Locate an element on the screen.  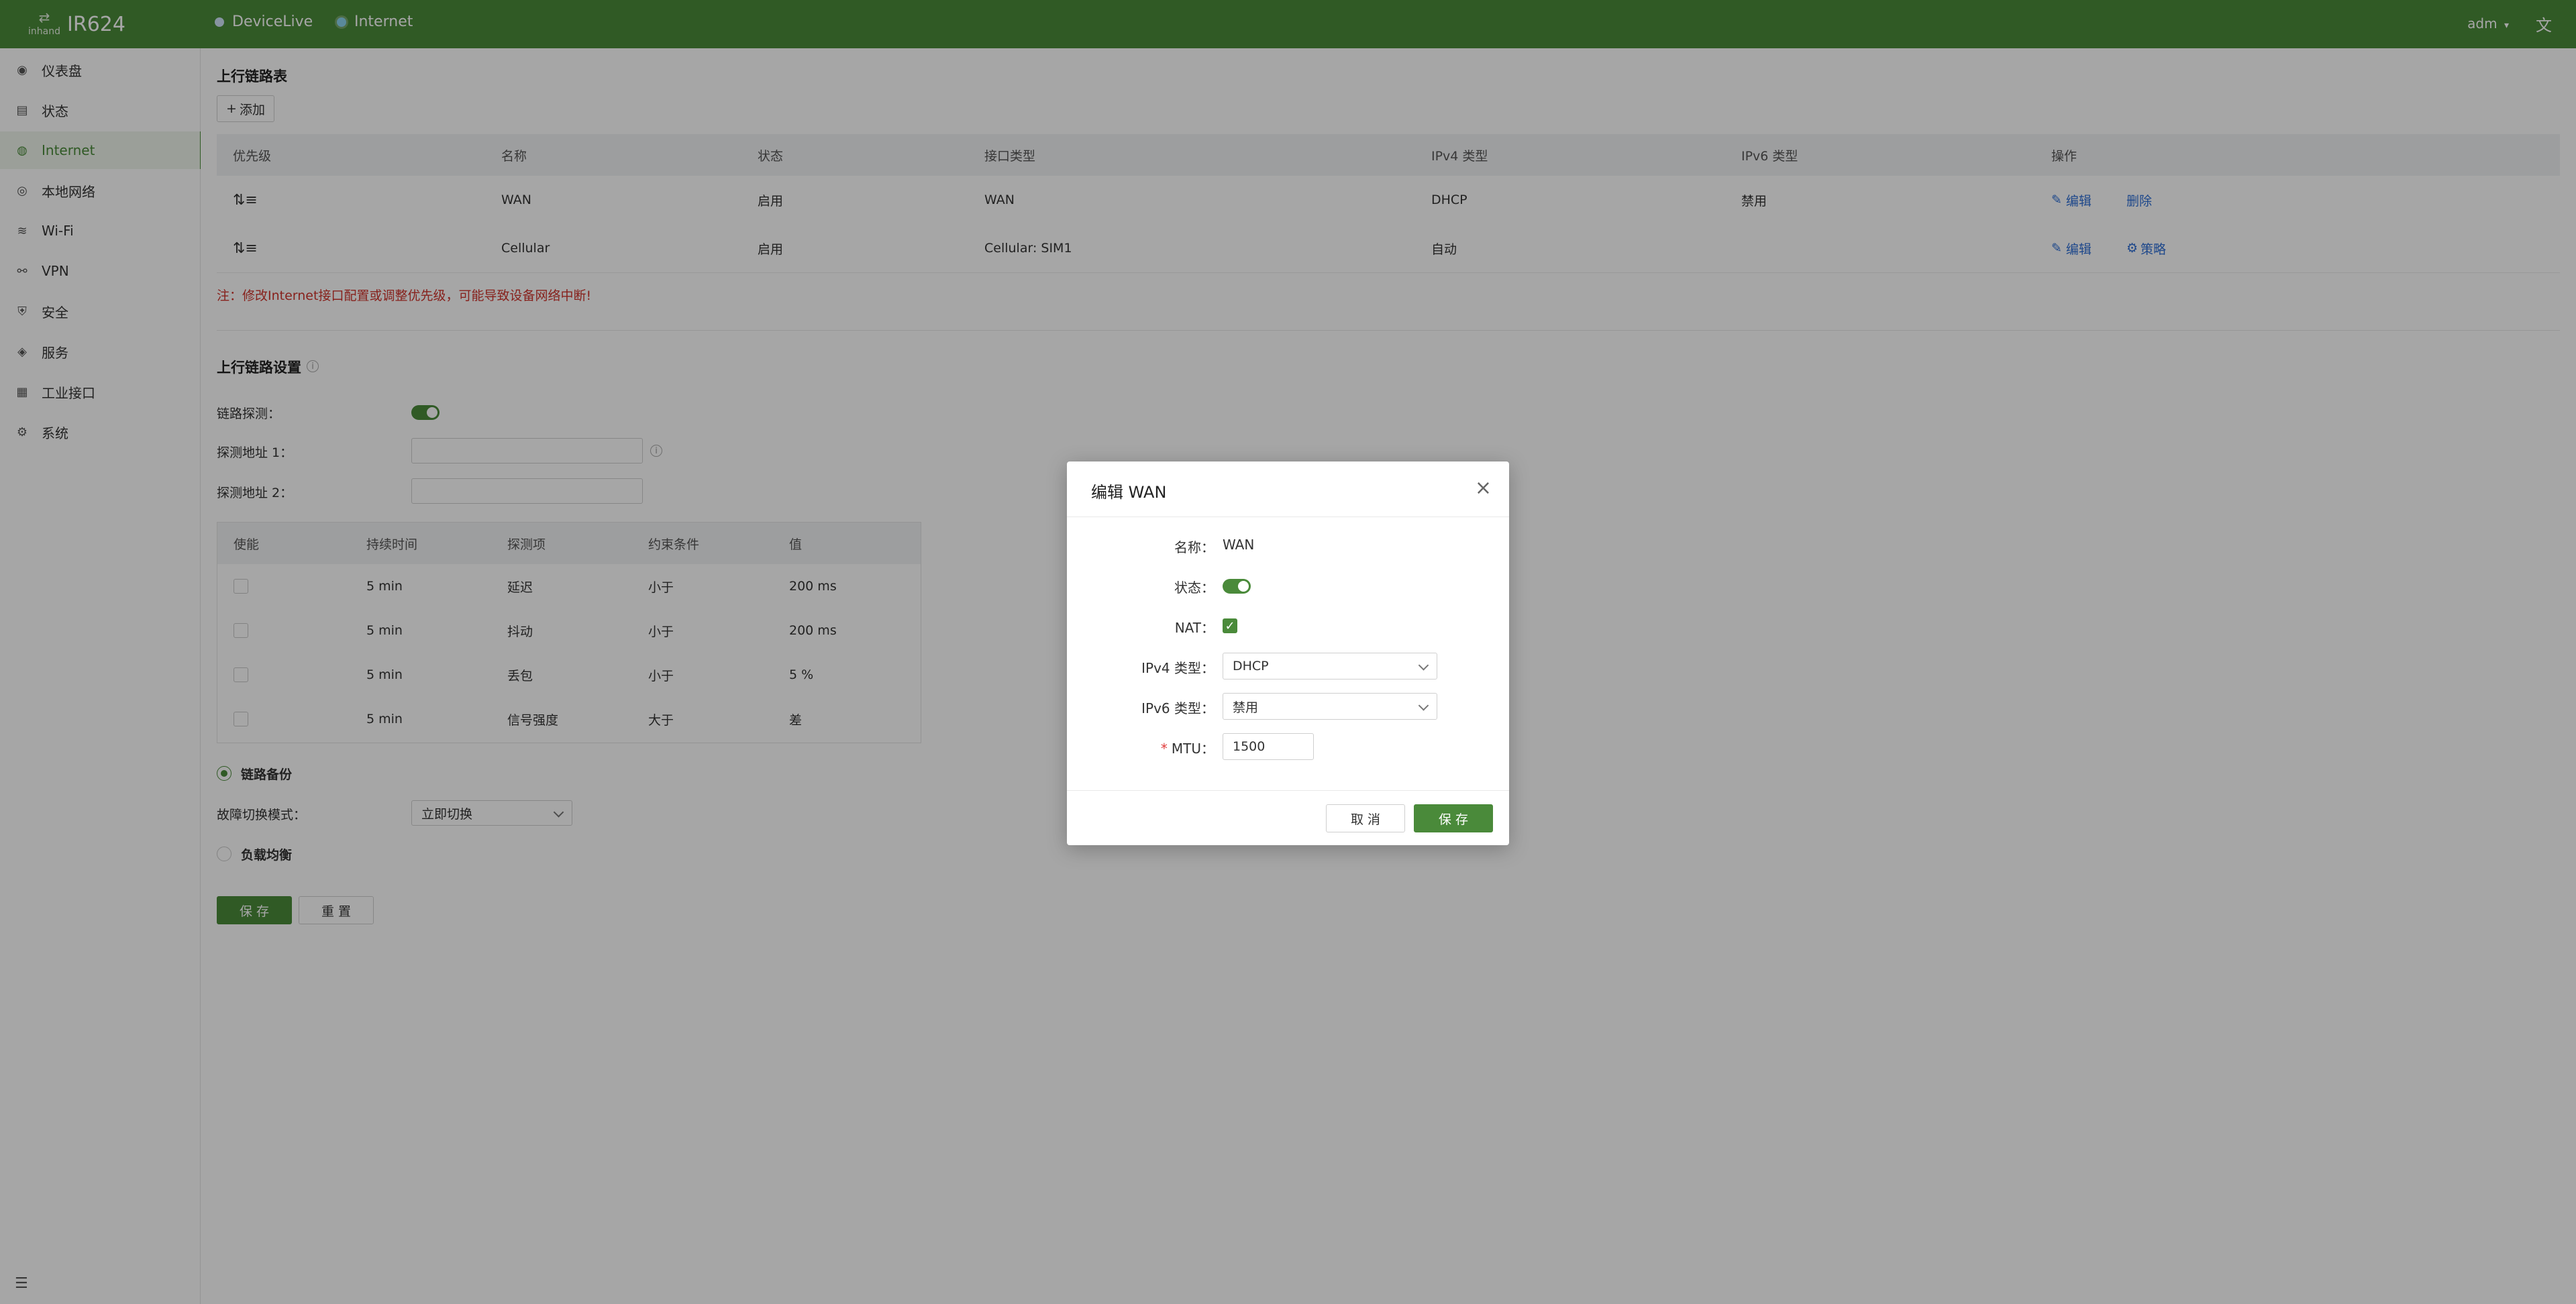
dialog-save-button: 保 存 is located at coordinates (1453, 818).